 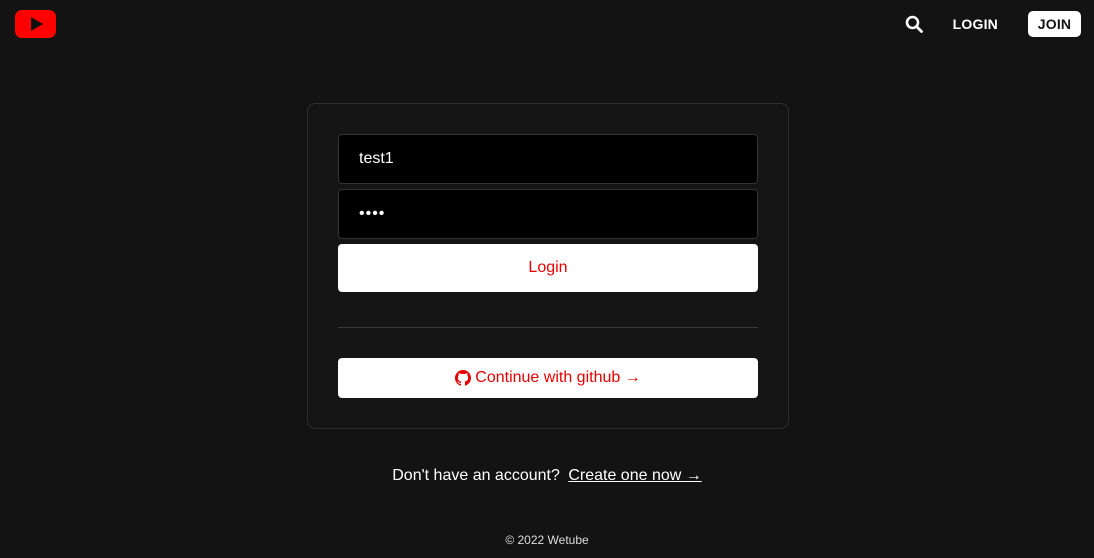 I want to click on signup-text: Don't have an account?, so click(x=476, y=475).